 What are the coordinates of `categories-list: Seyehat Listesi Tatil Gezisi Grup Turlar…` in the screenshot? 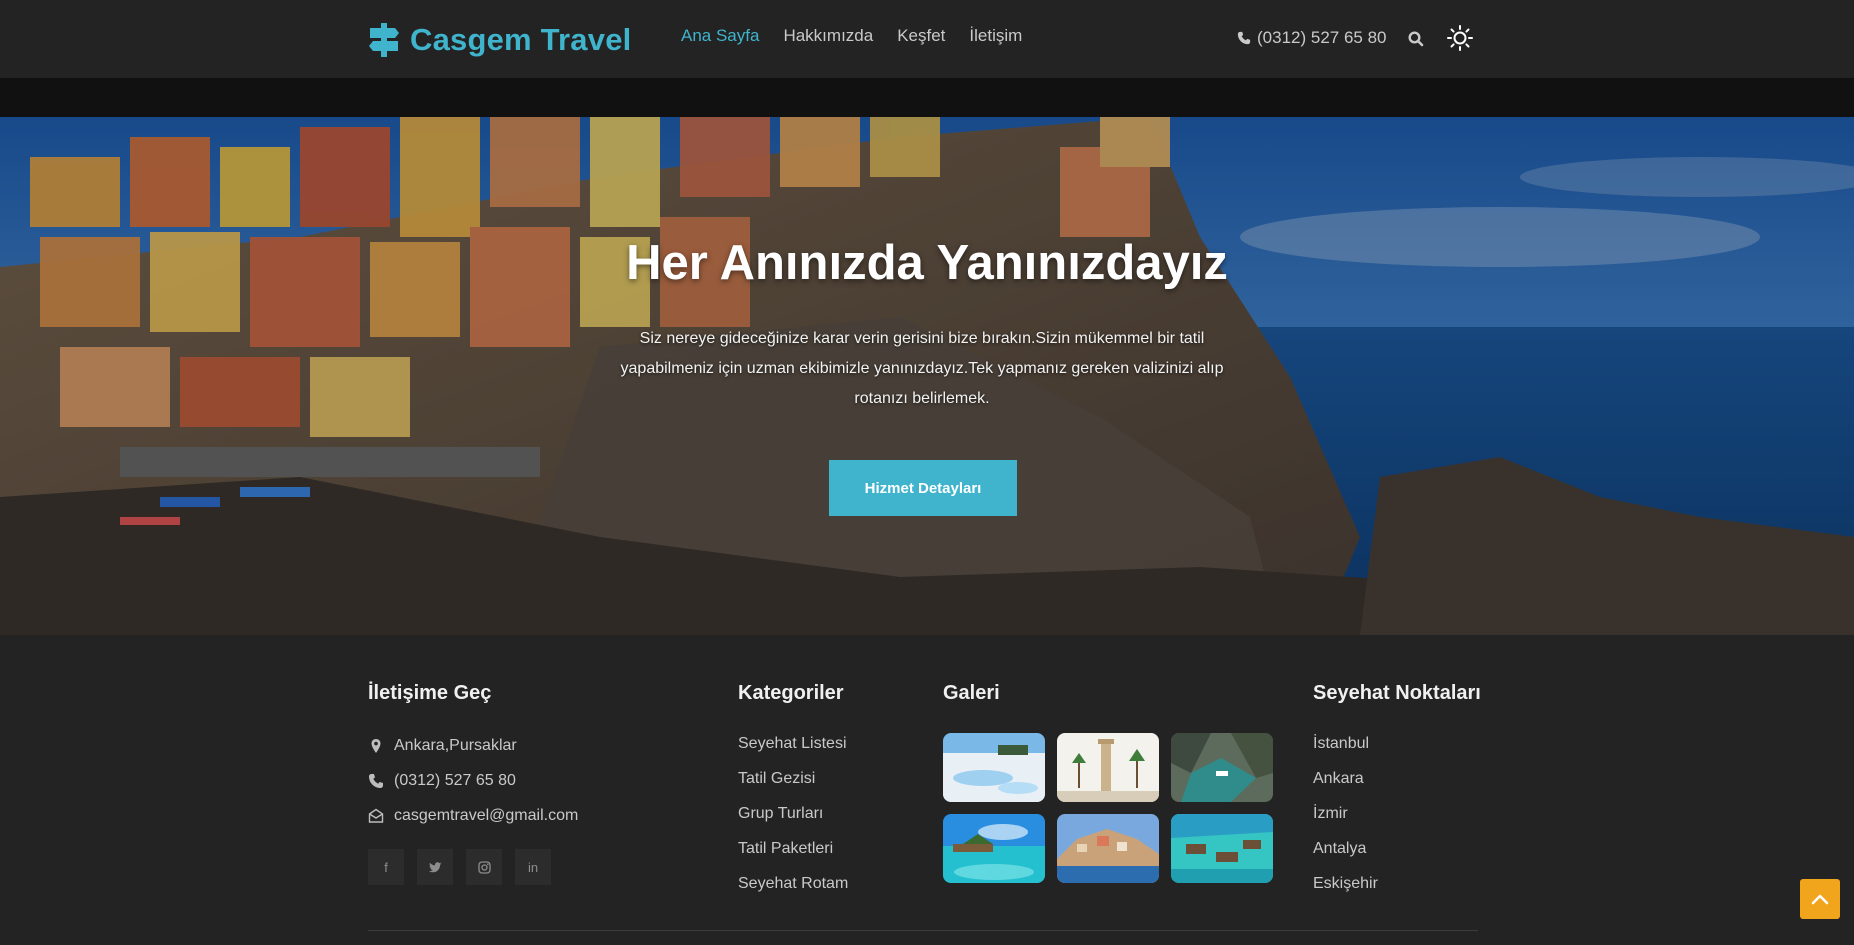 It's located at (793, 822).